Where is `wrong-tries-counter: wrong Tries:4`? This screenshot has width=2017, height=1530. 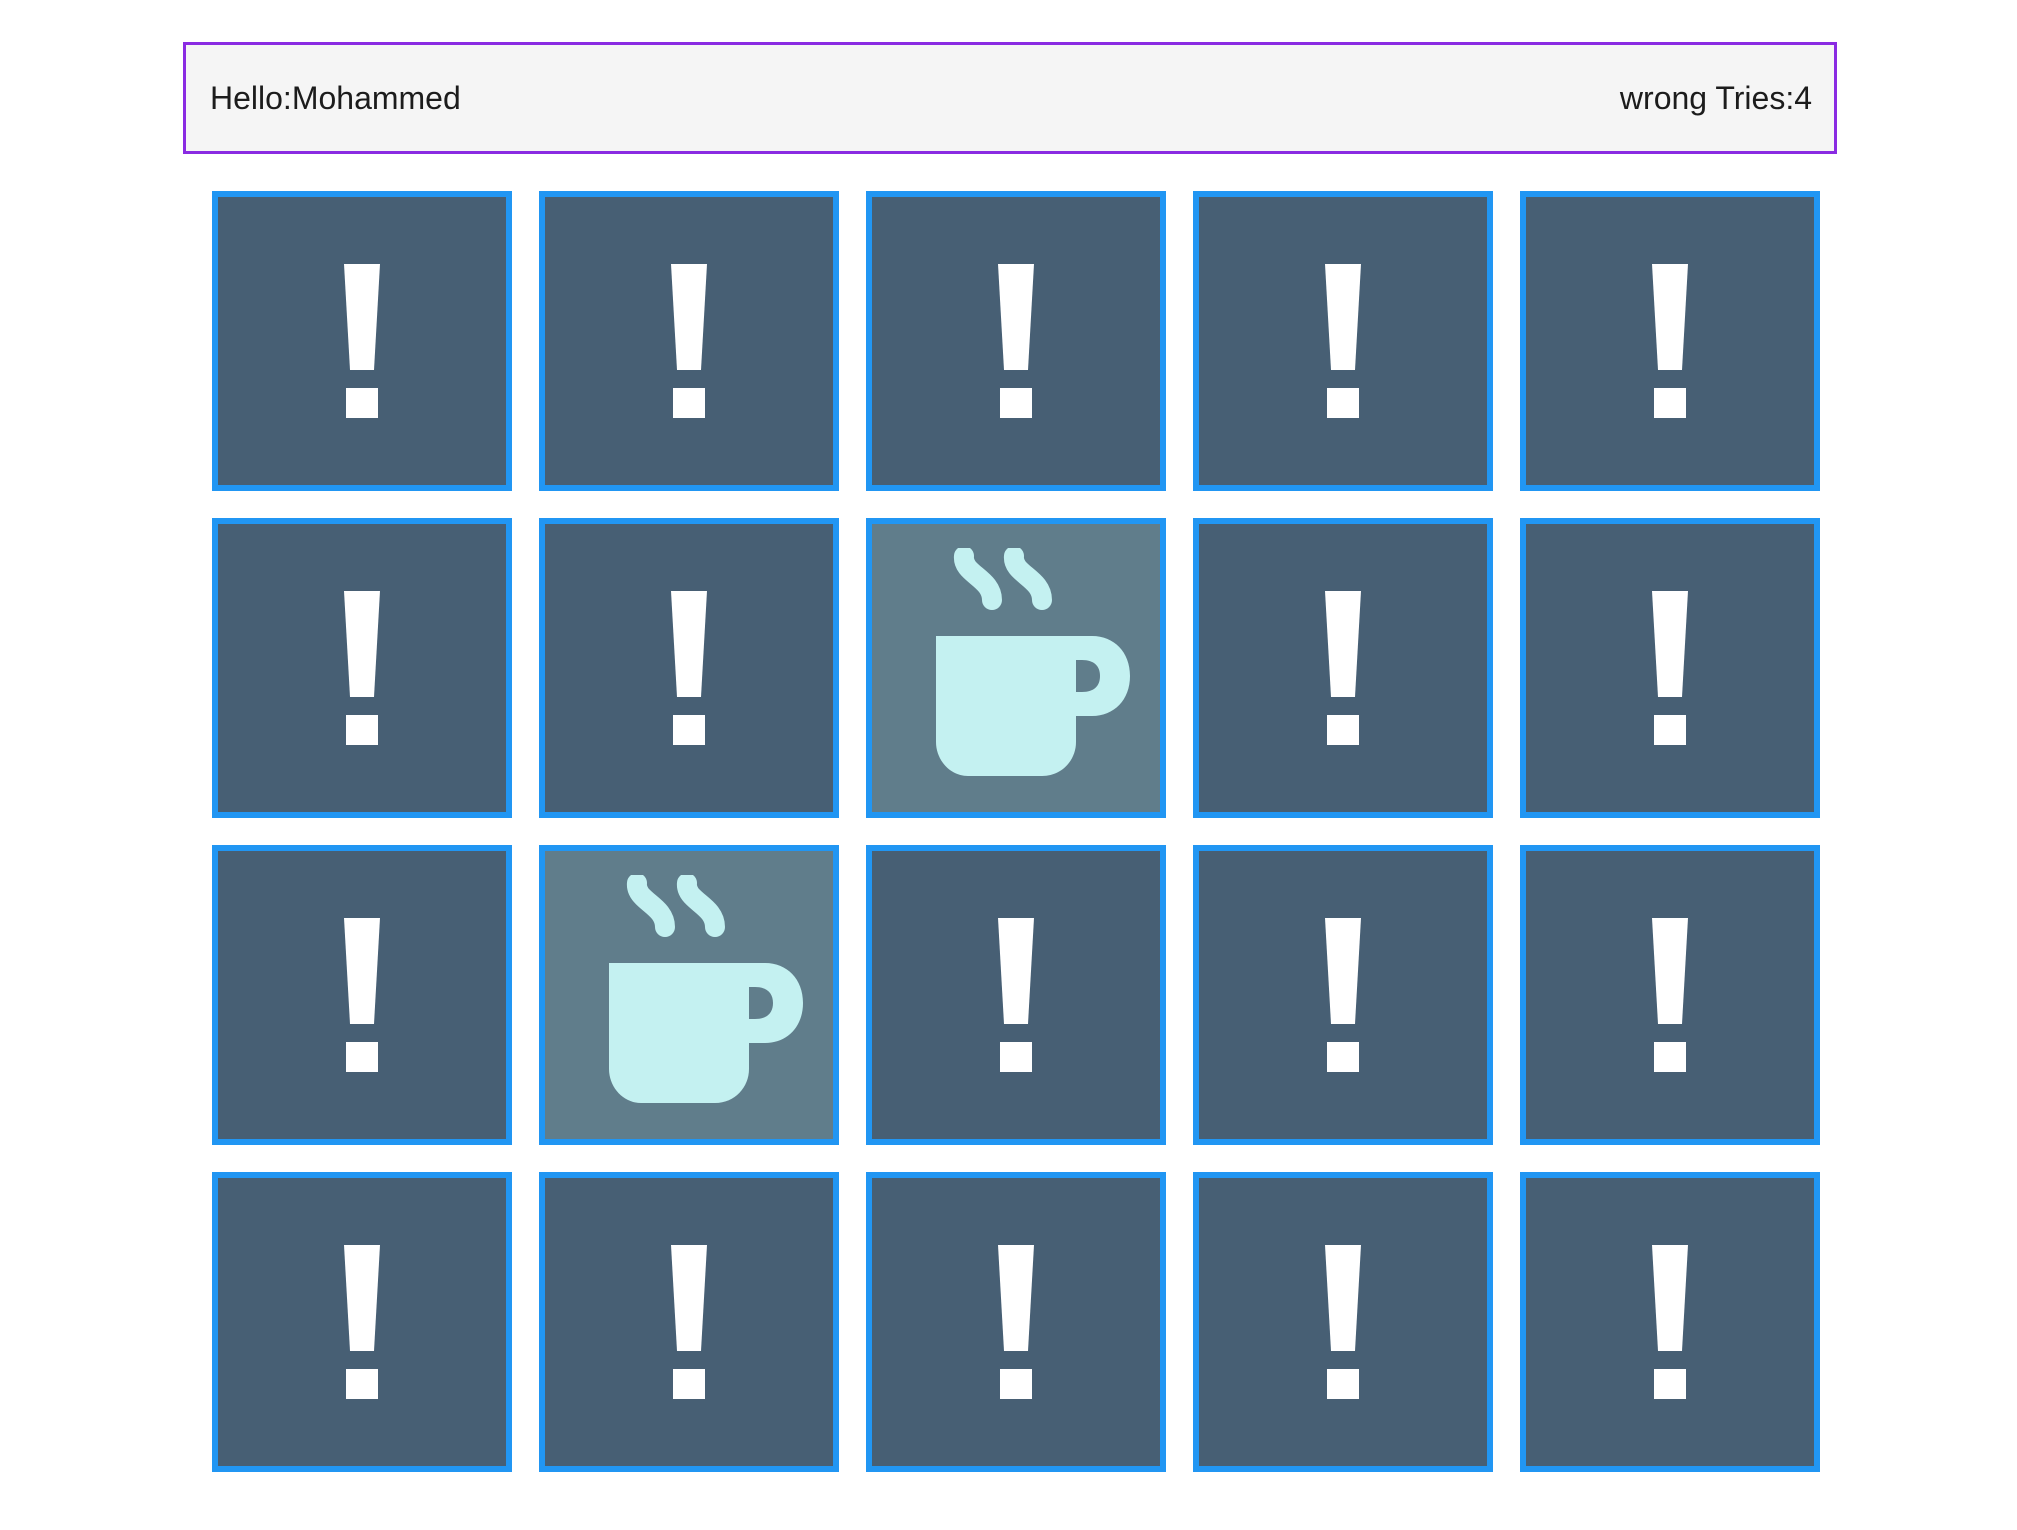
wrong-tries-counter: wrong Tries:4 is located at coordinates (1715, 97).